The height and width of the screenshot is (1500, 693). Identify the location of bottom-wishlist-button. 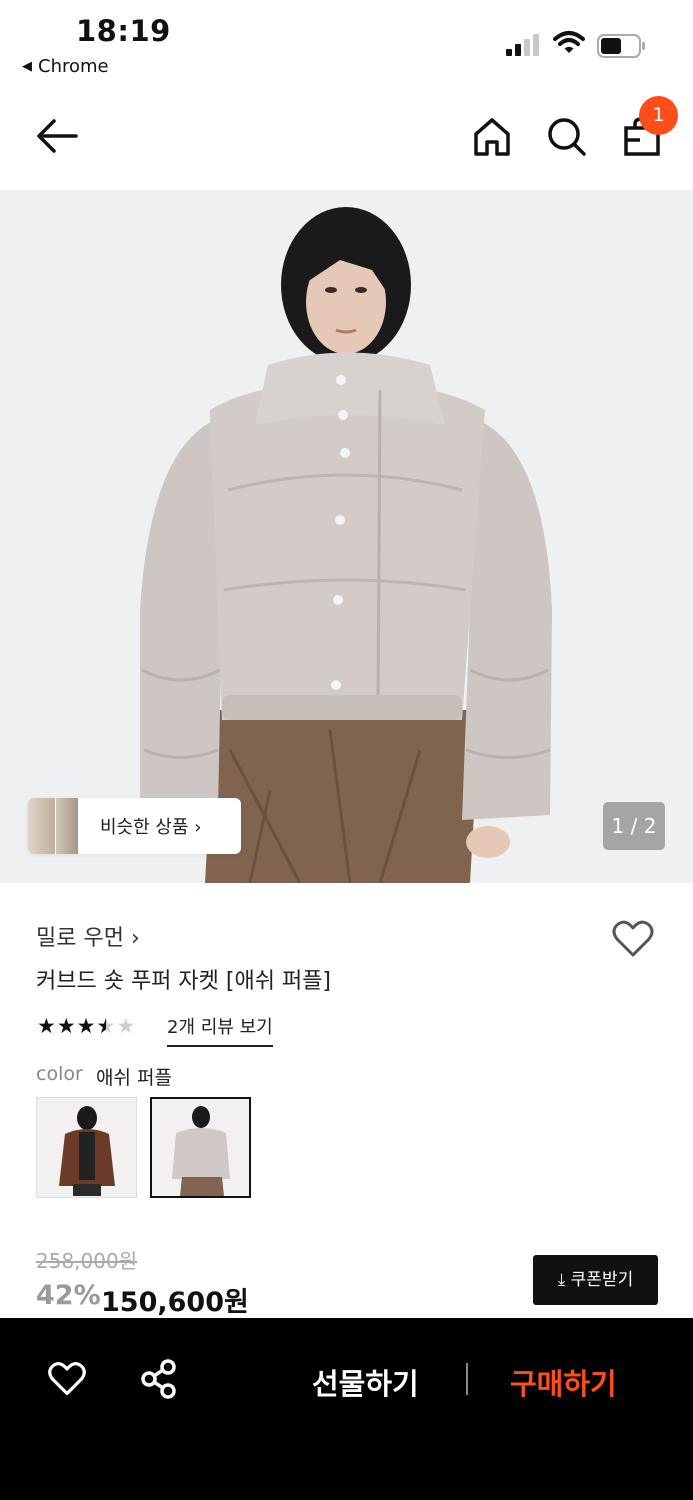
(67, 1381).